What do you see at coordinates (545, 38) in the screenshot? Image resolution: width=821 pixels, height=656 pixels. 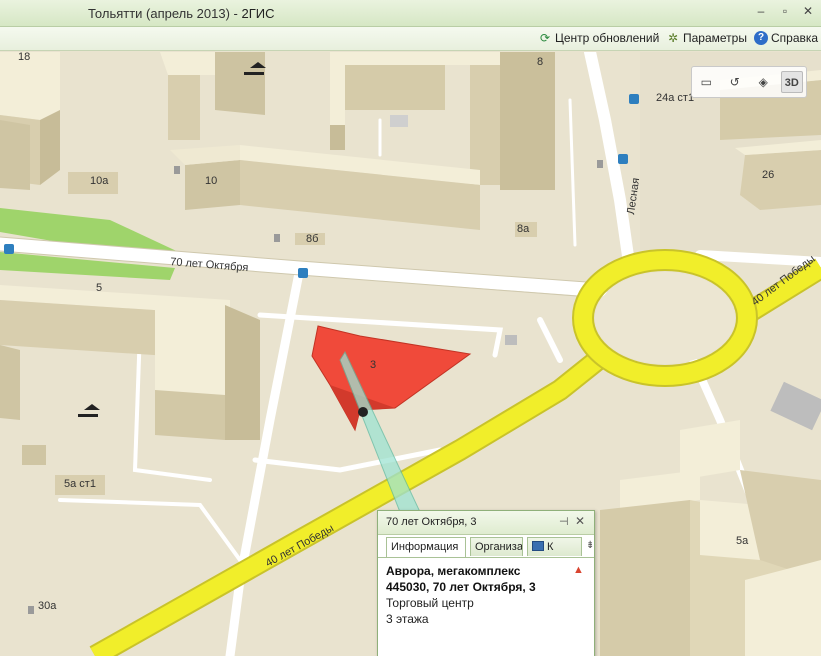 I see `refresh-icon: ⟳` at bounding box center [545, 38].